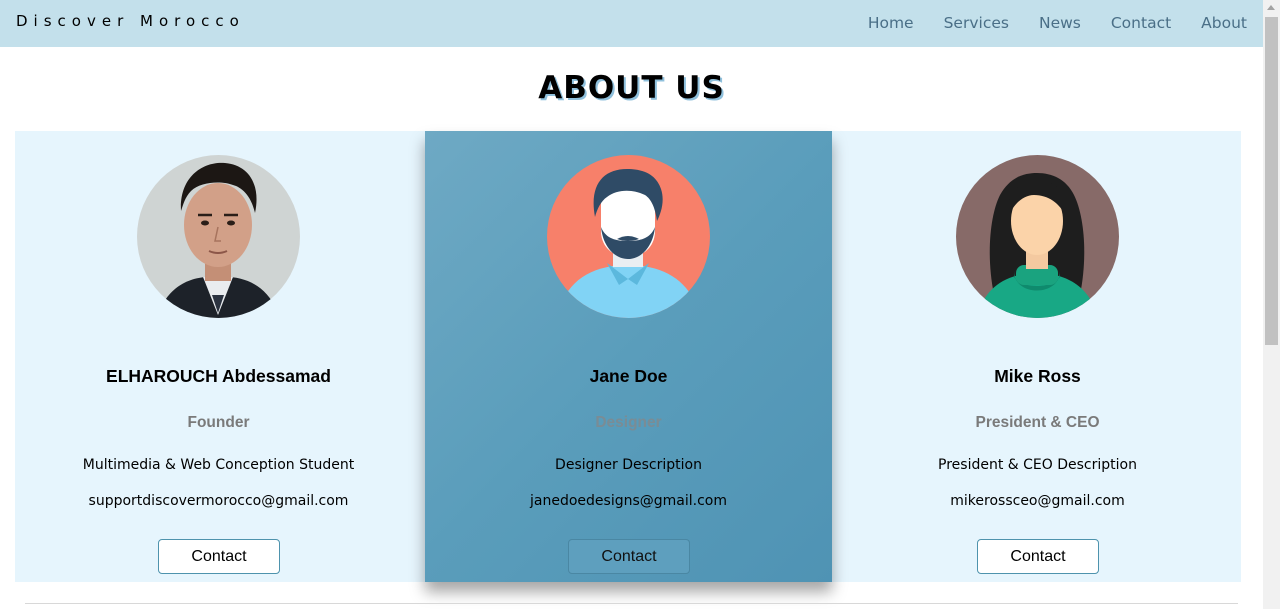 The height and width of the screenshot is (609, 1280). I want to click on man-avatar-icon, so click(628, 236).